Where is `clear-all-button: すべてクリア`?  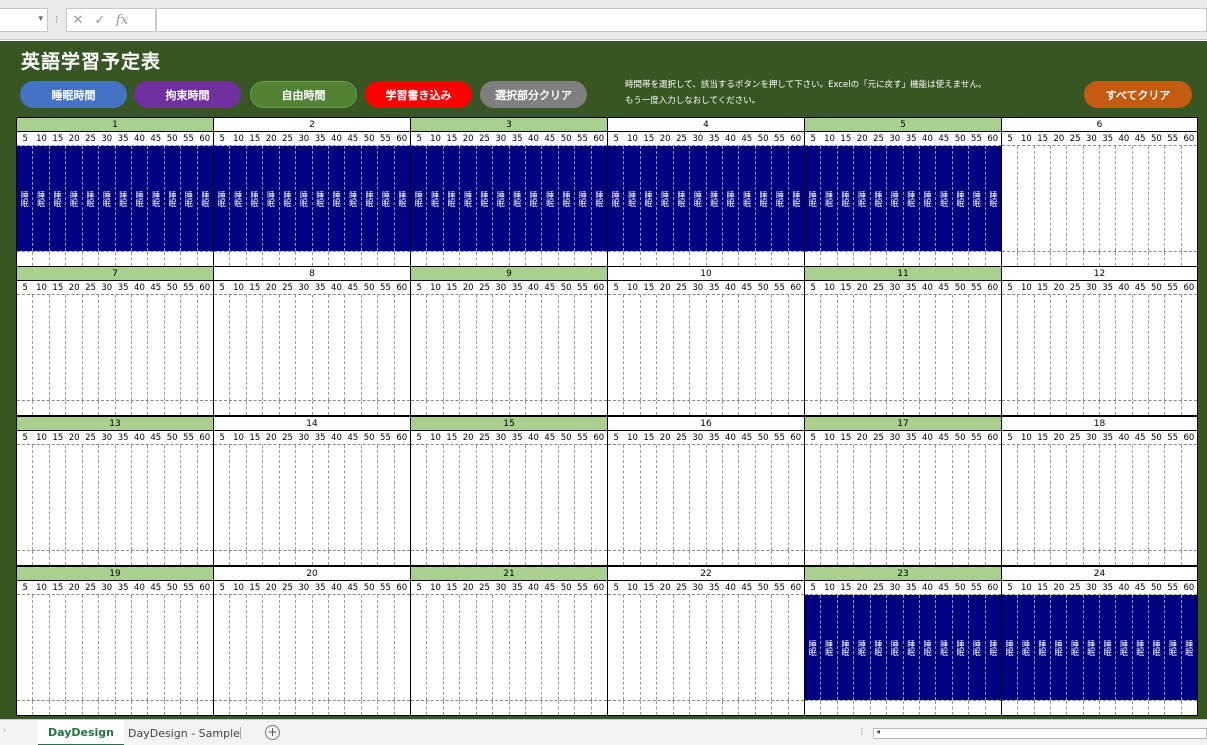
clear-all-button: すべてクリア is located at coordinates (1138, 94).